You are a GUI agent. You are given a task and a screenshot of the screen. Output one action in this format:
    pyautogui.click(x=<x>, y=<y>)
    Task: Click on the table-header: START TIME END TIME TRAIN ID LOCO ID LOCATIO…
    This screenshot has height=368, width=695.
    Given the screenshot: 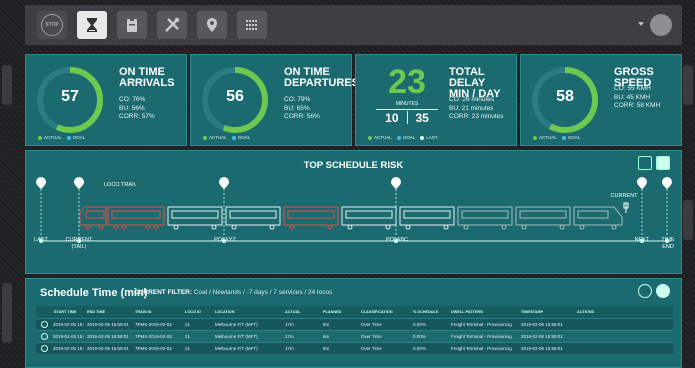 What is the action you would take?
    pyautogui.click(x=354, y=312)
    